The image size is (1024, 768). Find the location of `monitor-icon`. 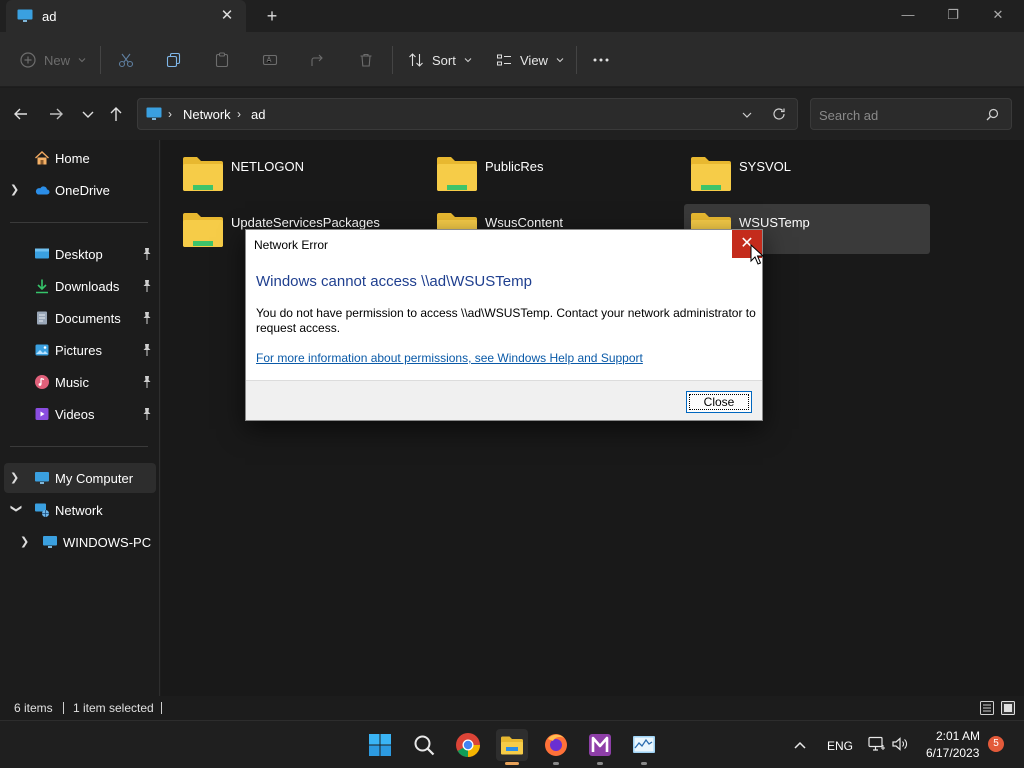

monitor-icon is located at coordinates (25, 15).